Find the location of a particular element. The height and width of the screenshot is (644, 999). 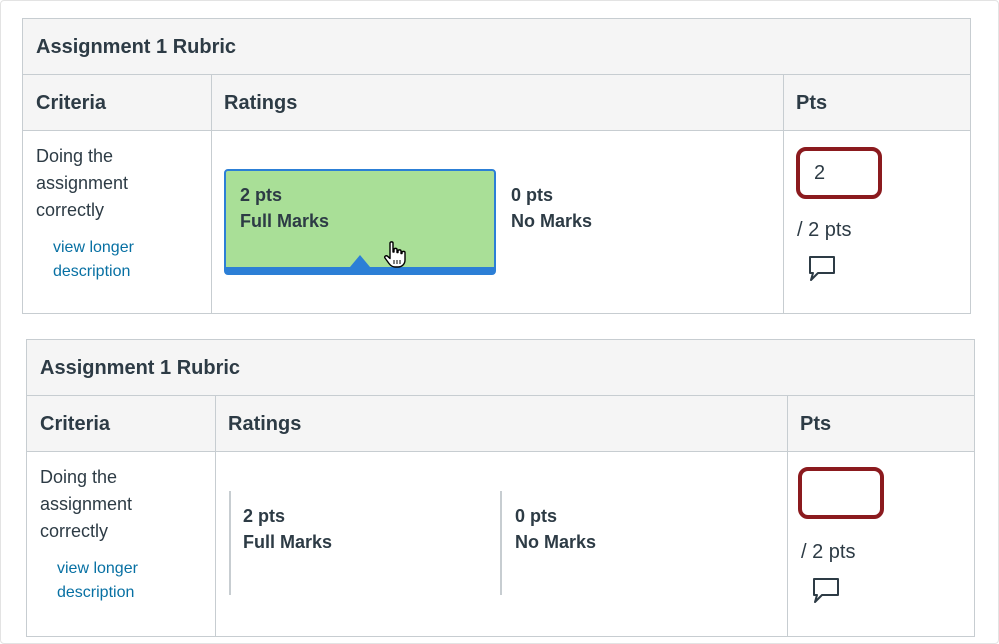

selected-indicator-notch is located at coordinates (360, 261).